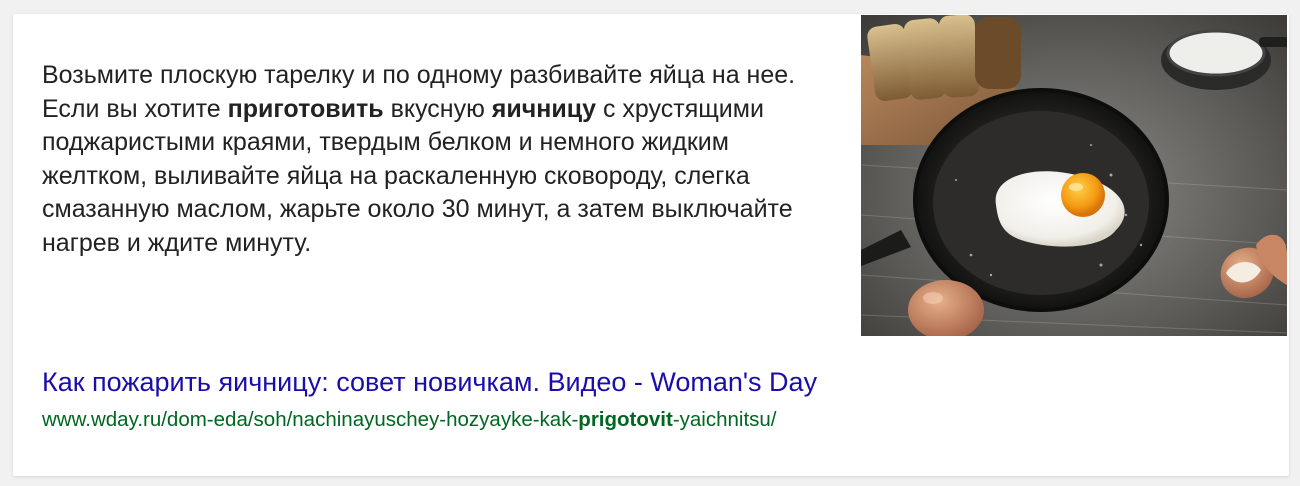  Describe the element at coordinates (544, 108) in the screenshot. I see `snippet-highlight: яичницу` at that location.